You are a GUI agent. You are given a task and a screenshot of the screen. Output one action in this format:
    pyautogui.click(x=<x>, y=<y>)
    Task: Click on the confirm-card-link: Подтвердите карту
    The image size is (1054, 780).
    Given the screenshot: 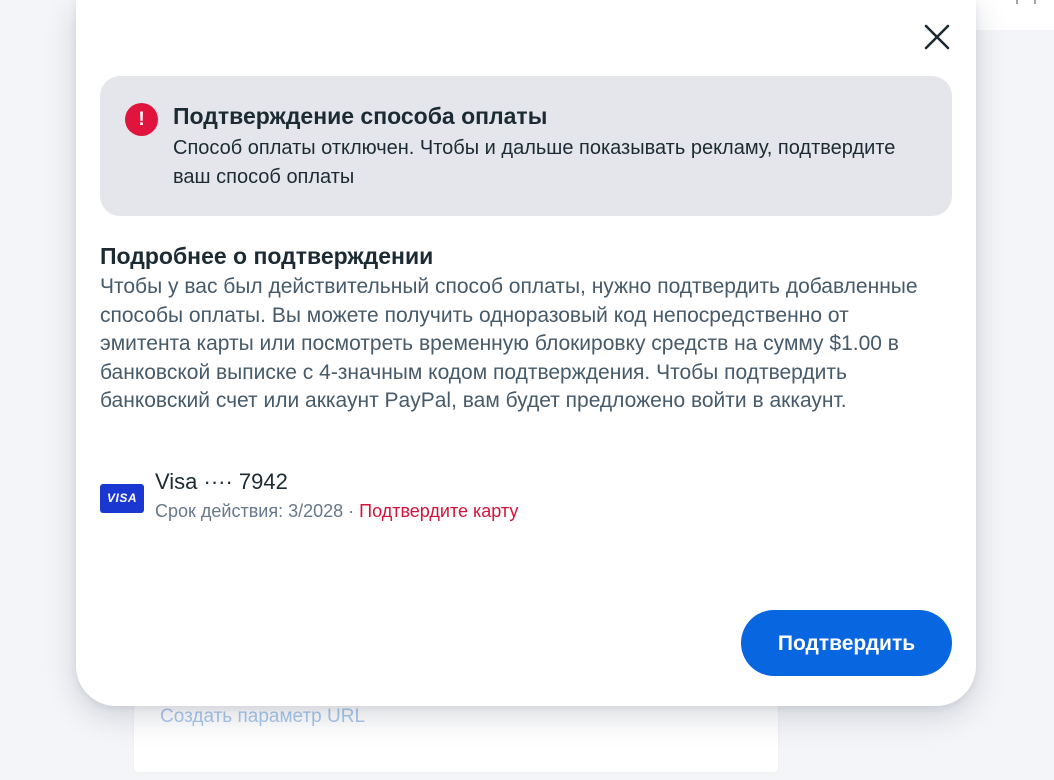 What is the action you would take?
    pyautogui.click(x=438, y=511)
    